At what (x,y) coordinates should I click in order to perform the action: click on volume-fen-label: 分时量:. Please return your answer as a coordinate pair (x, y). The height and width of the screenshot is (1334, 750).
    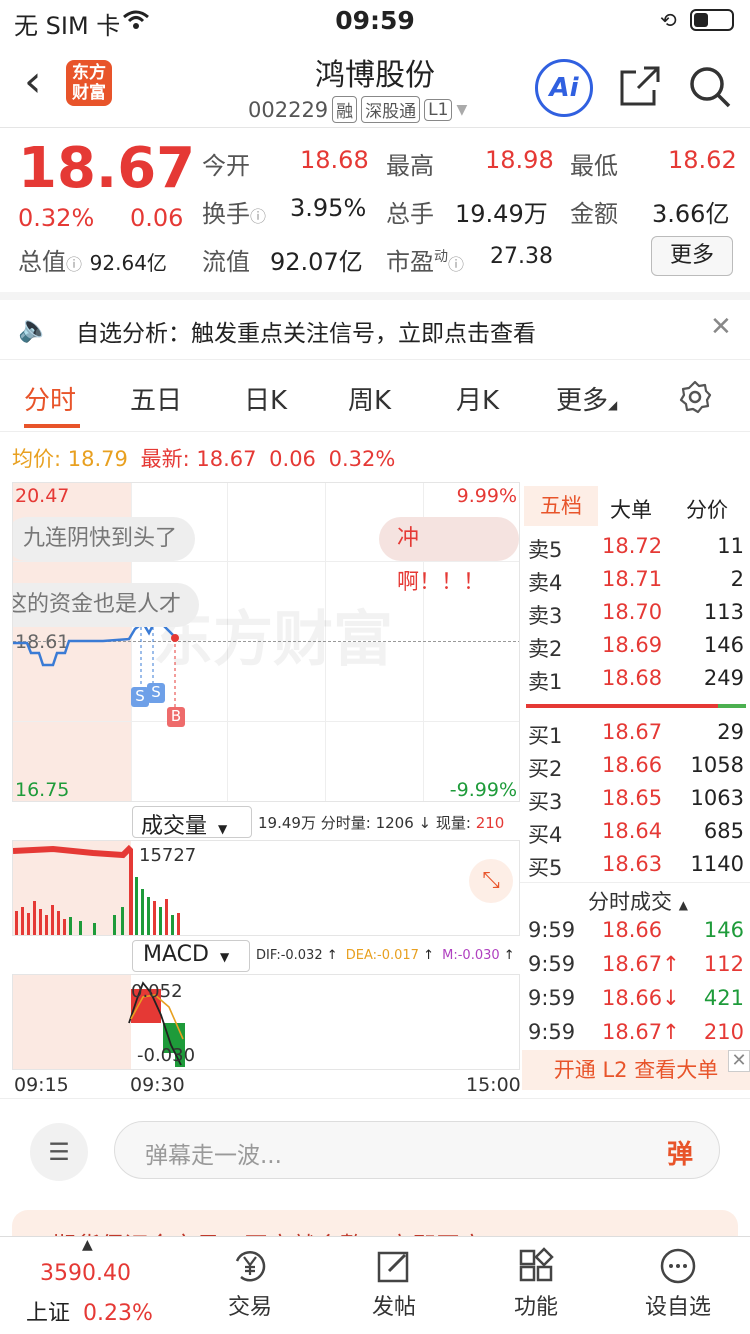
    Looking at the image, I should click on (345, 823).